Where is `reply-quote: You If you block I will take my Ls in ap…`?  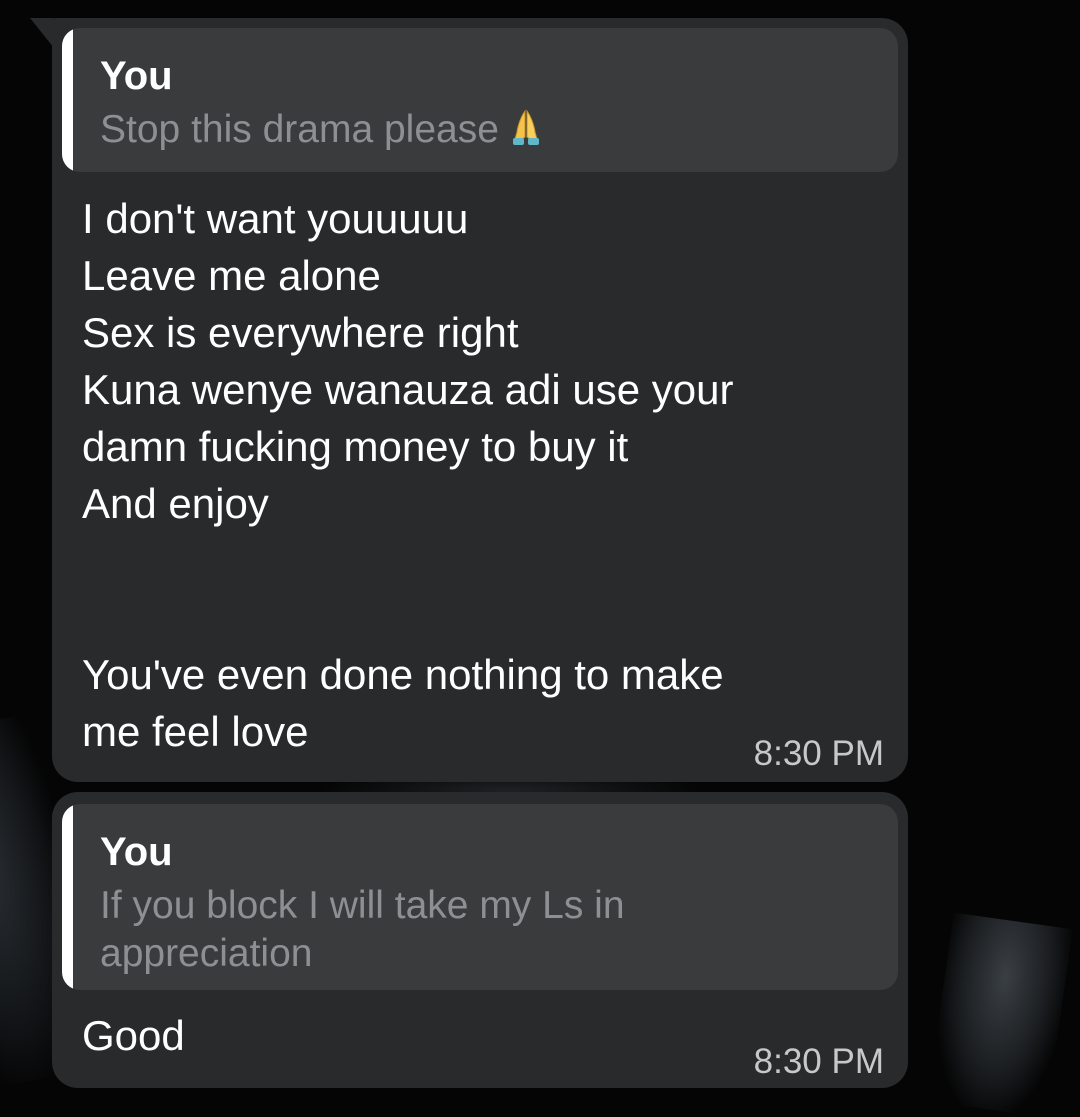 reply-quote: You If you block I will take my Ls in ap… is located at coordinates (480, 897).